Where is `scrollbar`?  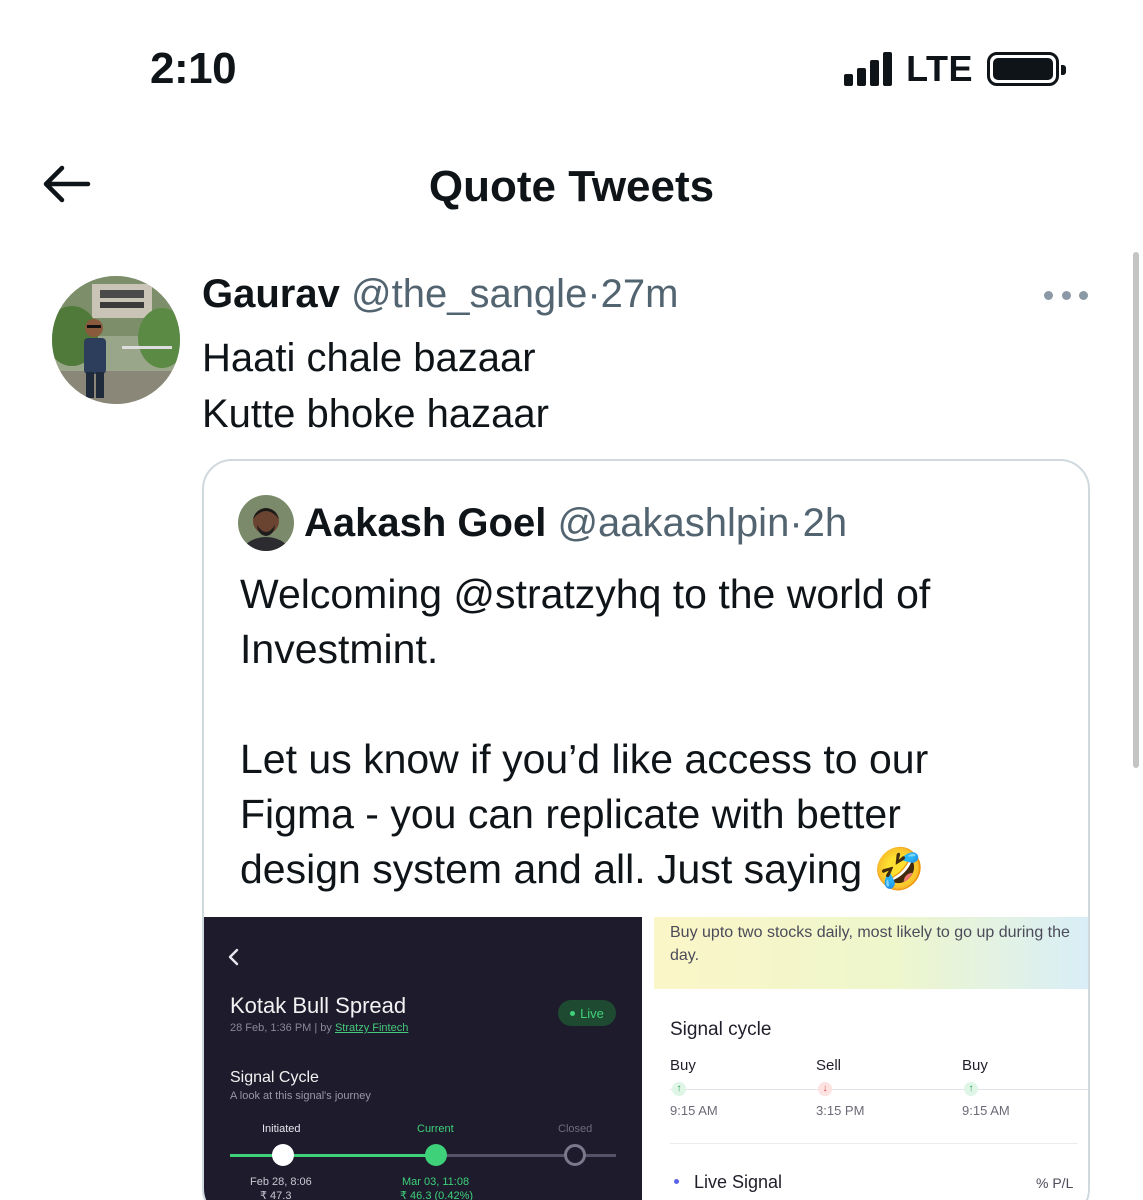 scrollbar is located at coordinates (1136, 510).